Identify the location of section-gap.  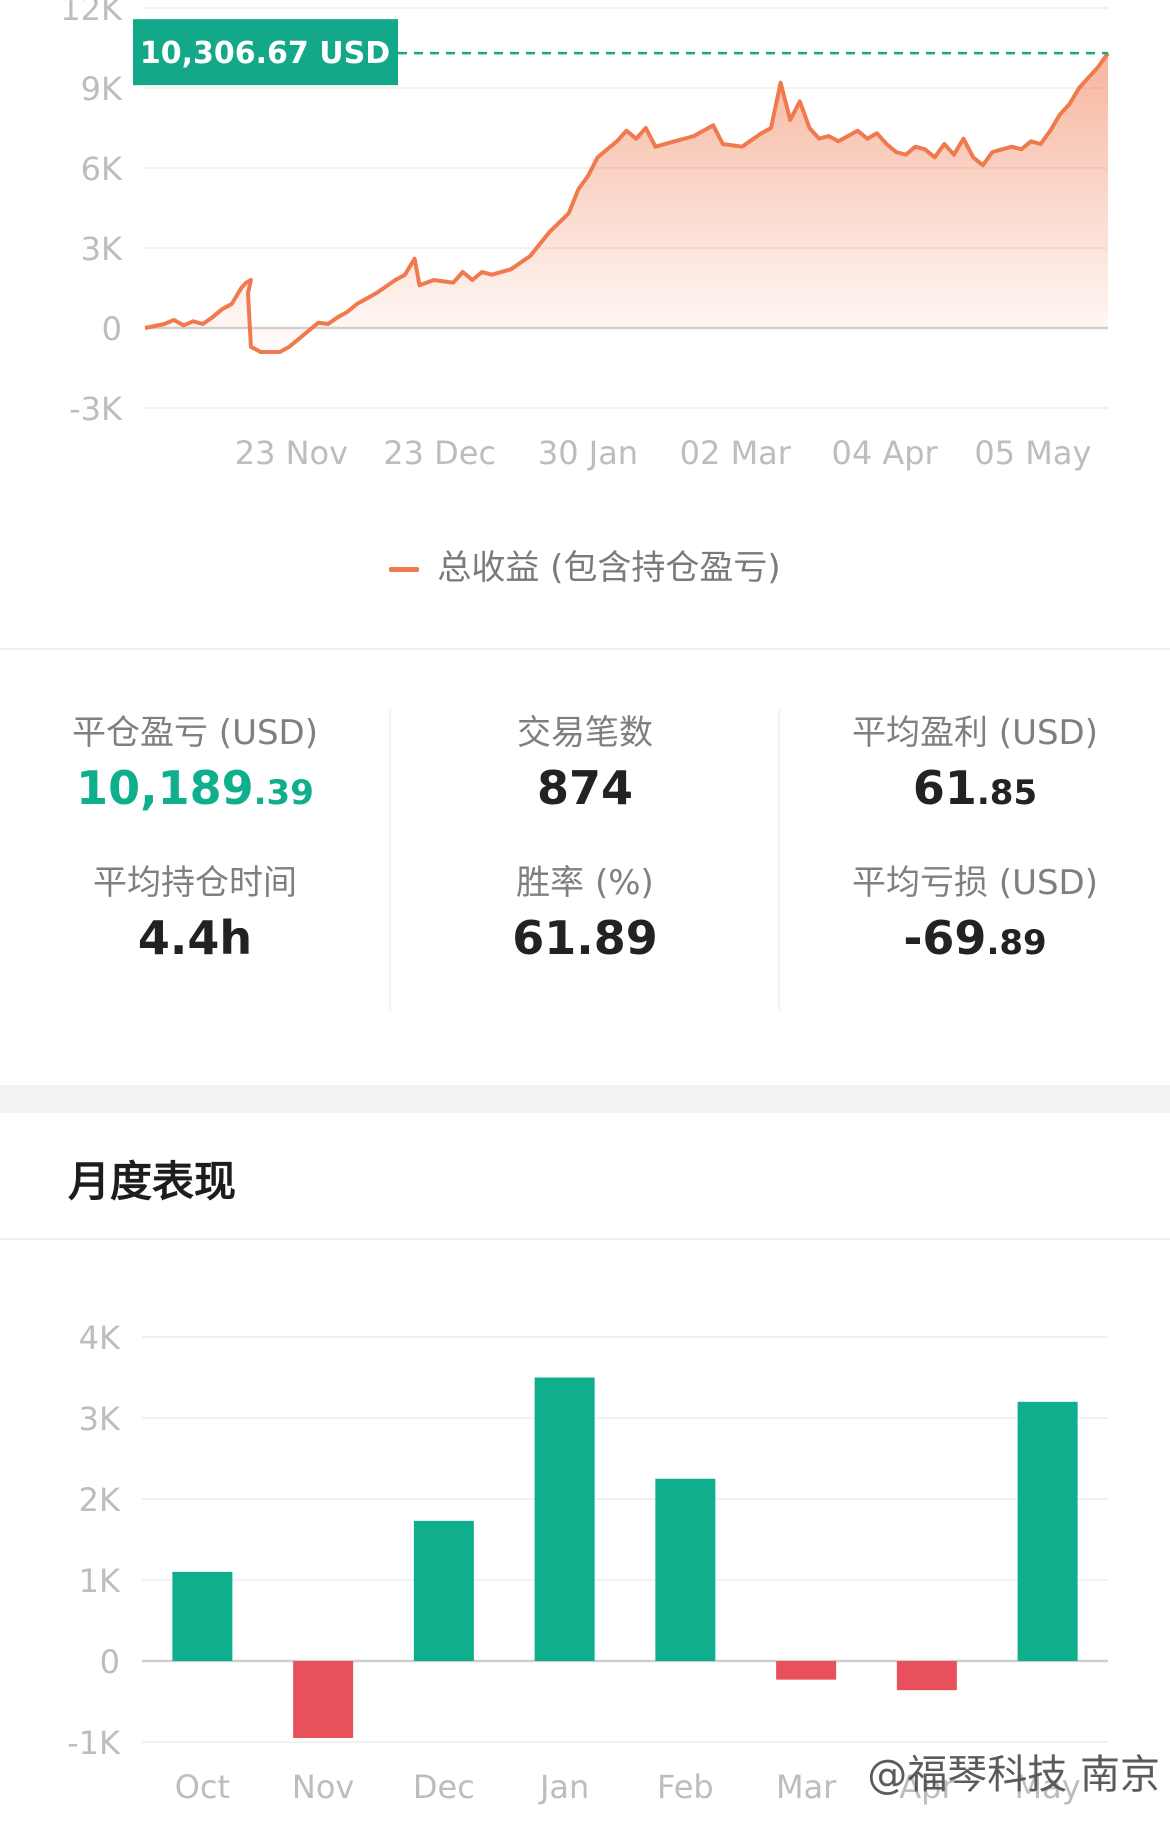
(585, 1099).